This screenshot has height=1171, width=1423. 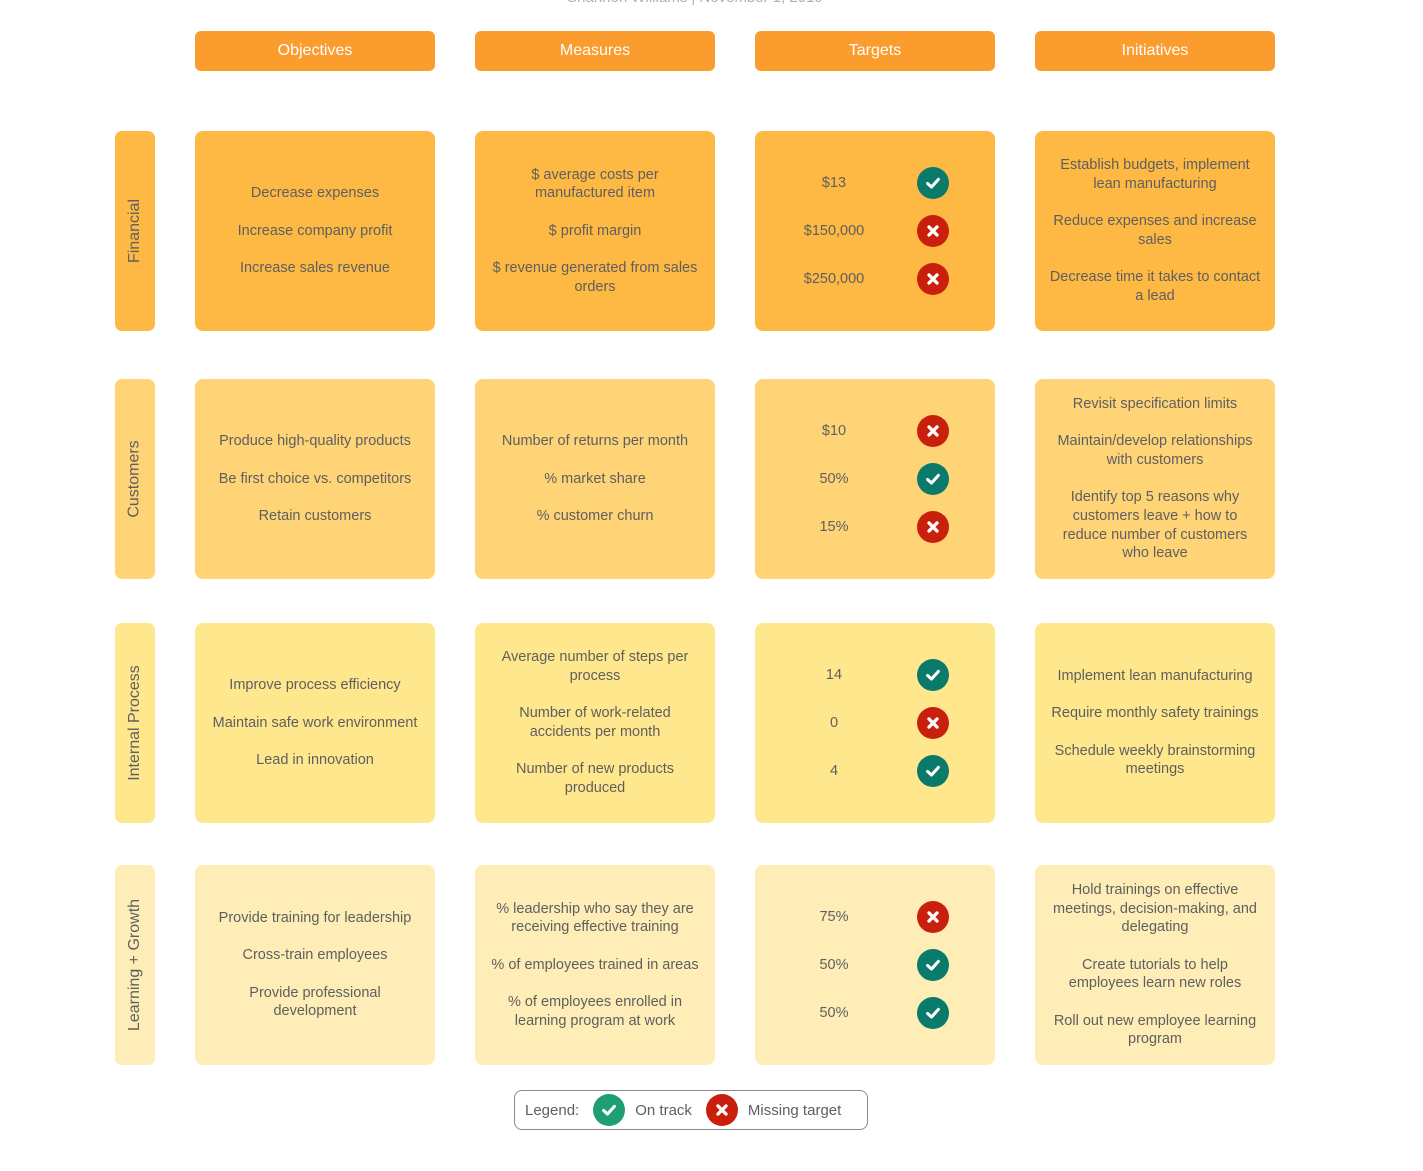 What do you see at coordinates (691, 1110) in the screenshot?
I see `legend: Legend: On track Missing target` at bounding box center [691, 1110].